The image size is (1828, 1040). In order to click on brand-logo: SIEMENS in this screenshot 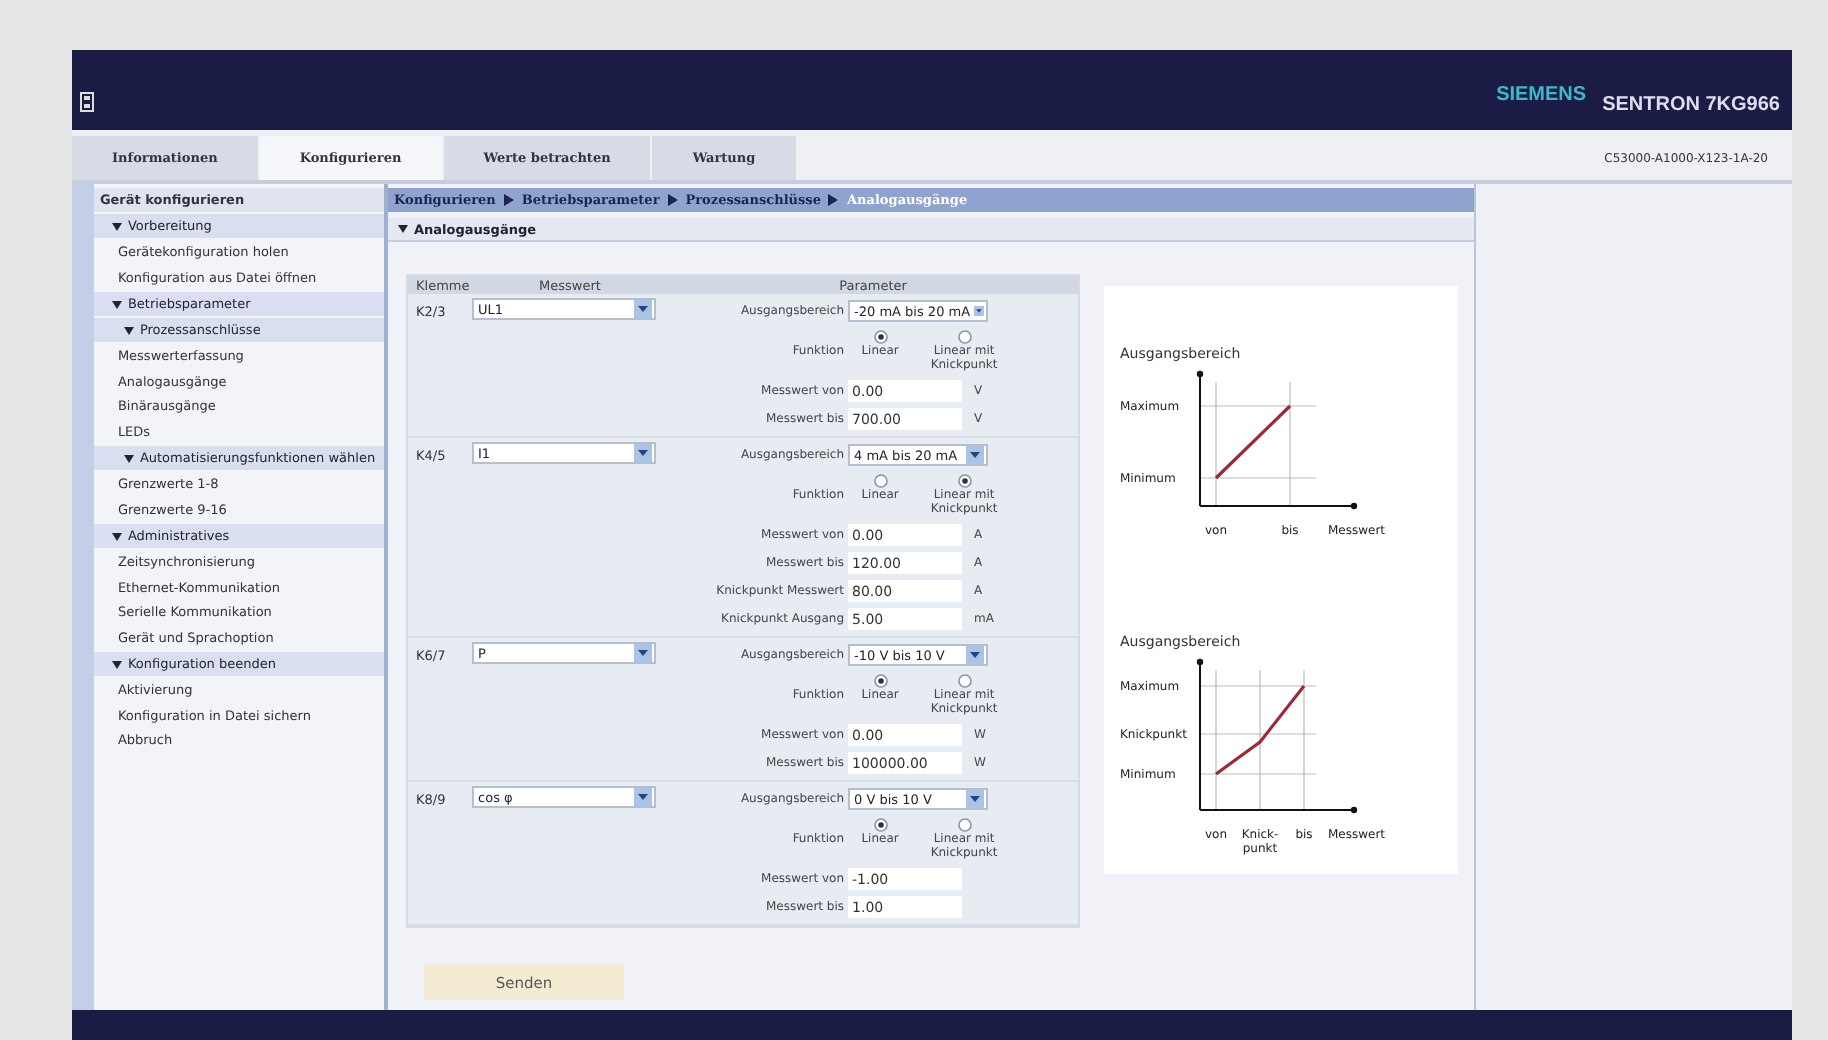, I will do `click(1541, 95)`.